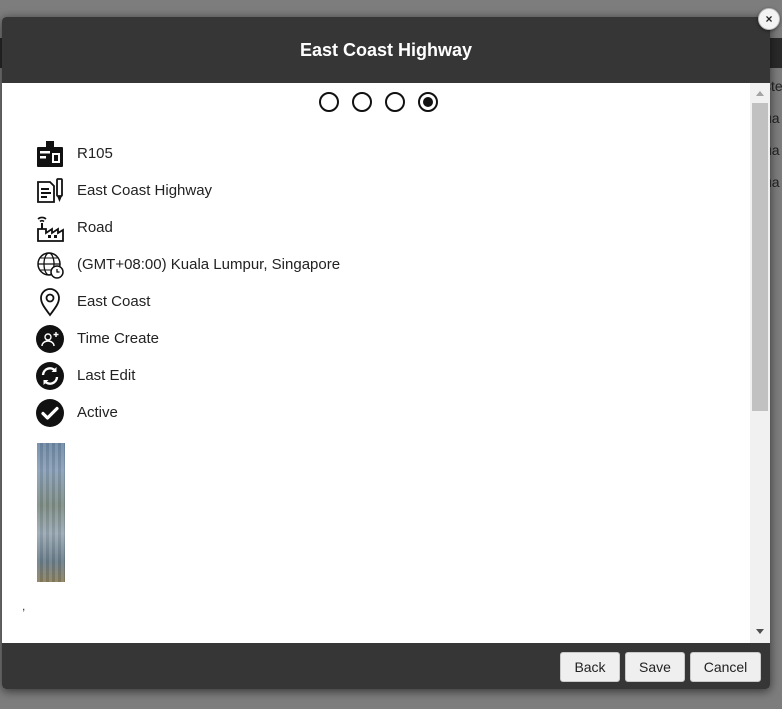  I want to click on detail-type-text: Road, so click(95, 227).